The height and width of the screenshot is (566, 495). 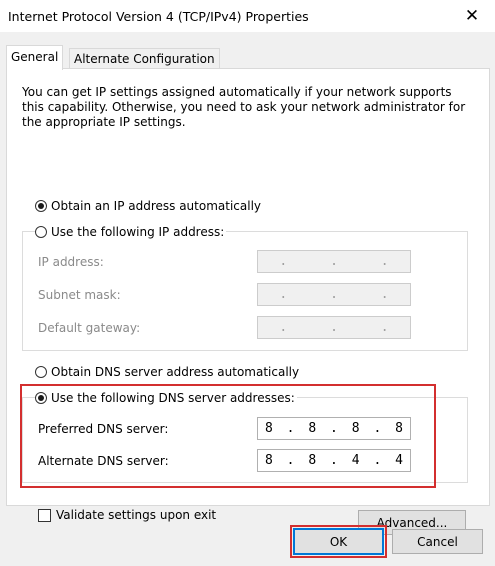 I want to click on use-following-ip-radio, so click(x=41, y=232).